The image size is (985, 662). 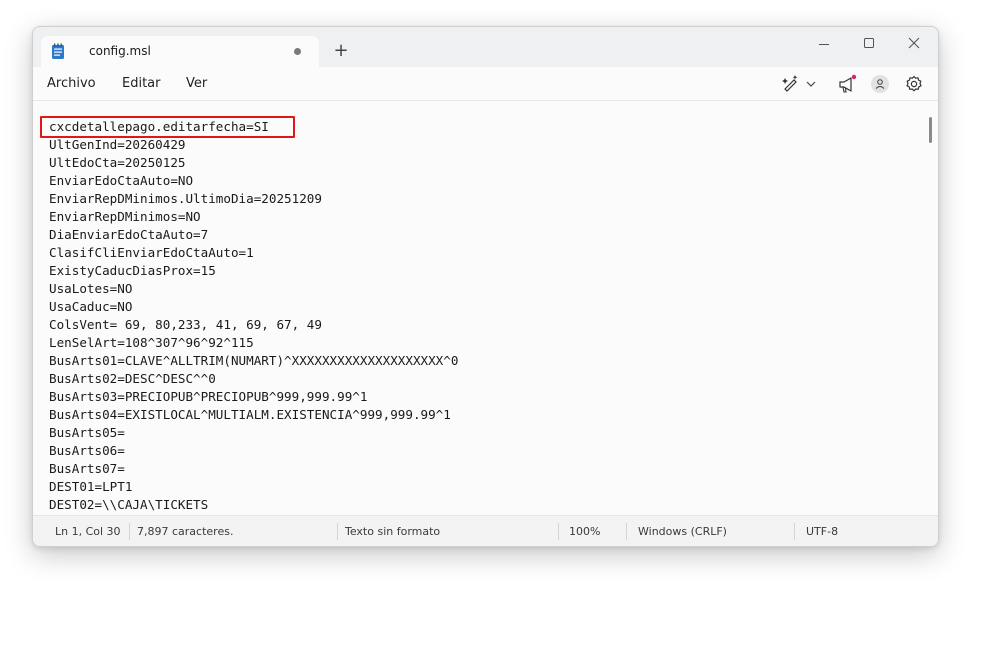 I want to click on editor-line: UsaLotes=NO, so click(x=253, y=289).